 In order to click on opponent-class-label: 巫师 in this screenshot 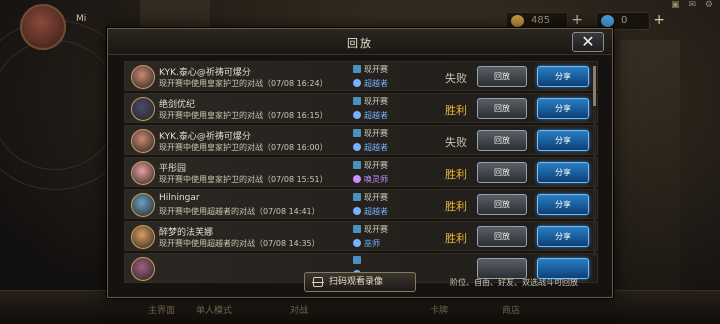, I will do `click(372, 243)`.